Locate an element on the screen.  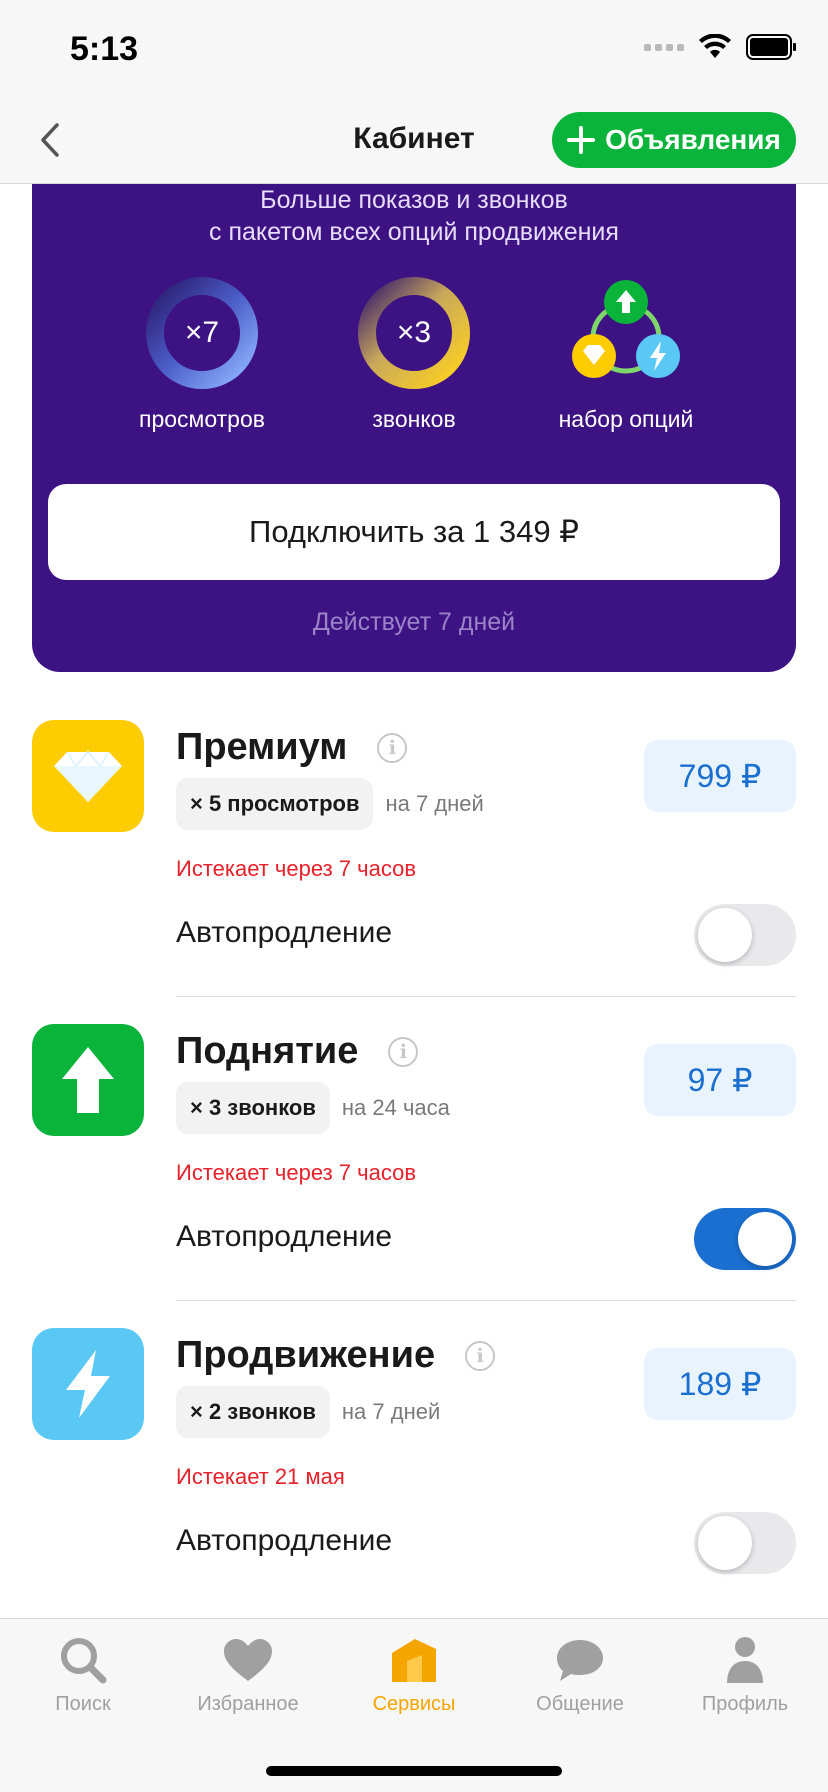
premium-price-button: 799 ₽ is located at coordinates (720, 776).